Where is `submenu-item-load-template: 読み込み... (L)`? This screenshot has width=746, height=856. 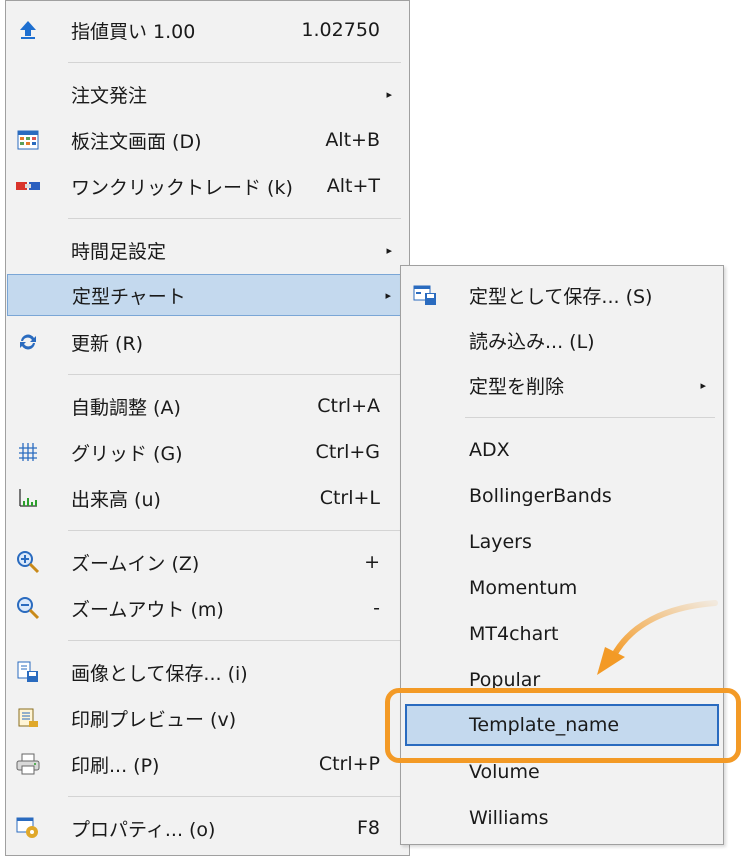
submenu-item-load-template: 読み込み... (L) is located at coordinates (562, 340).